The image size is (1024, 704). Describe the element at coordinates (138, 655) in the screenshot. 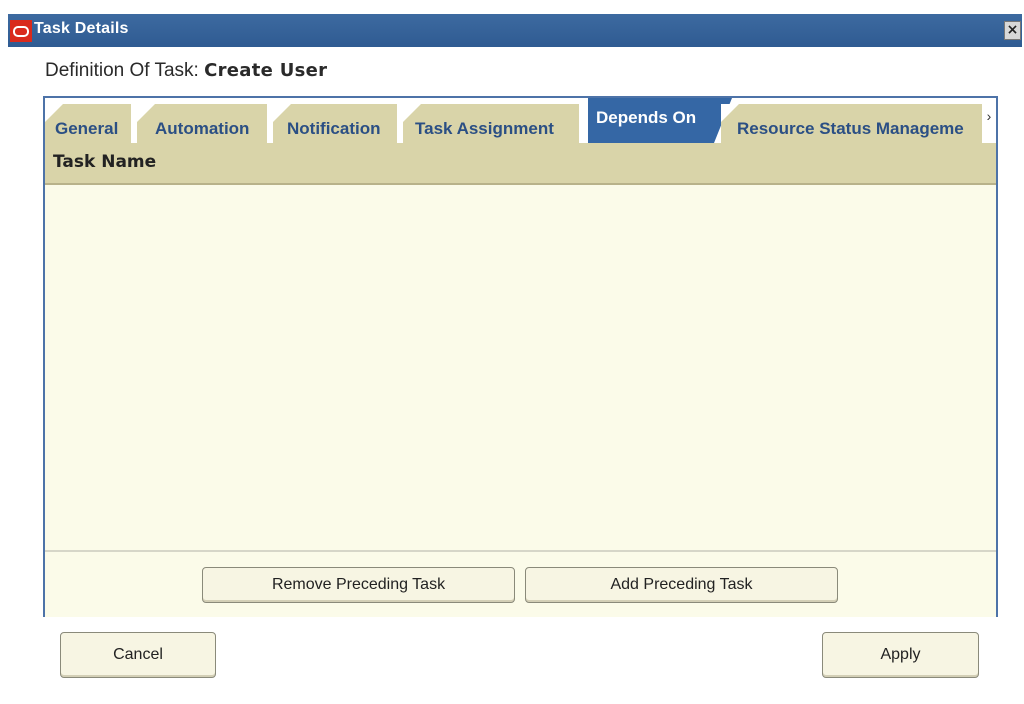

I see `cancel-button: Cancel` at that location.